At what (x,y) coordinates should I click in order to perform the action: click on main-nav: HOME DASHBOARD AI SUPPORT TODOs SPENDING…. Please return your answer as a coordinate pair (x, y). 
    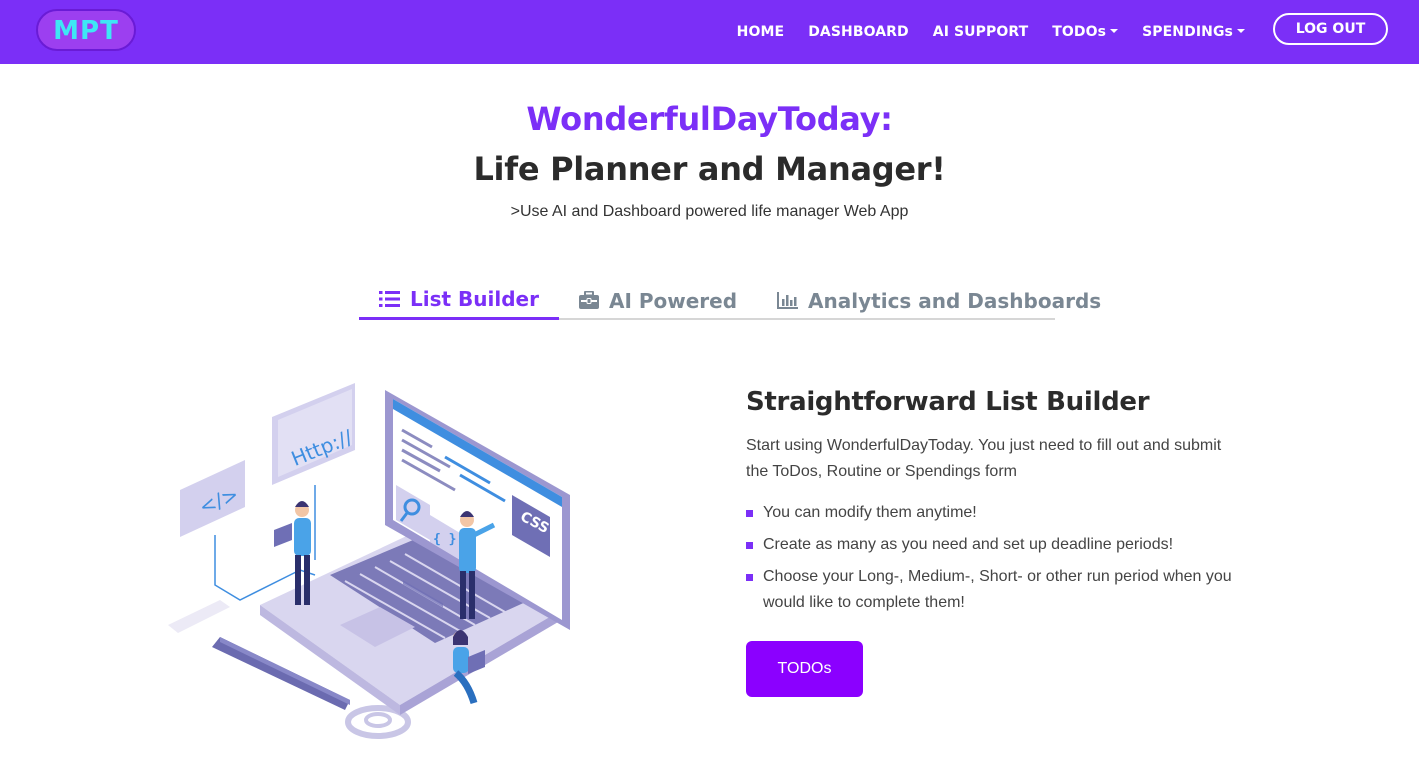
    Looking at the image, I should click on (991, 32).